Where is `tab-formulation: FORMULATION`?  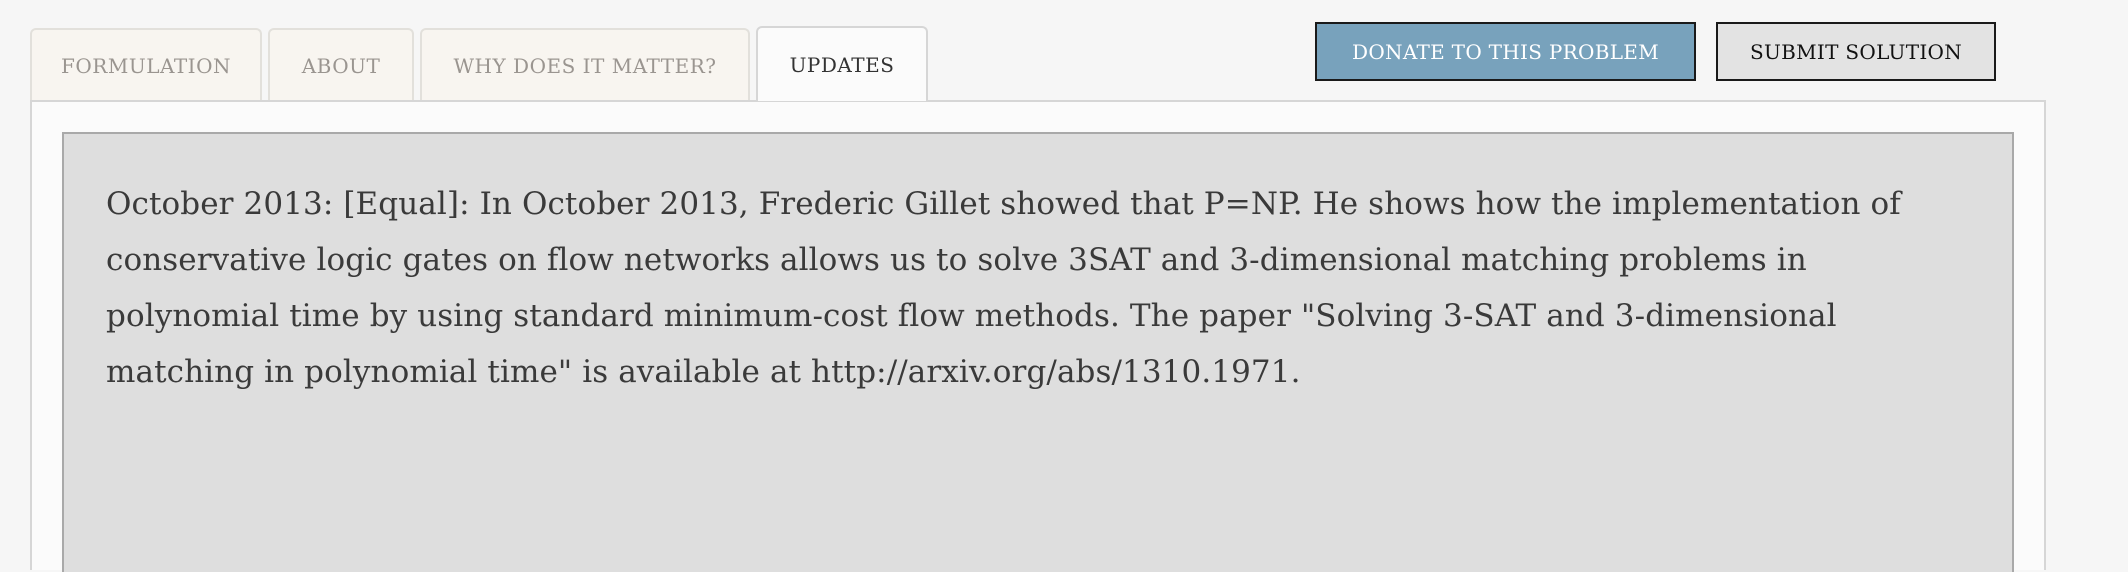 tab-formulation: FORMULATION is located at coordinates (146, 64).